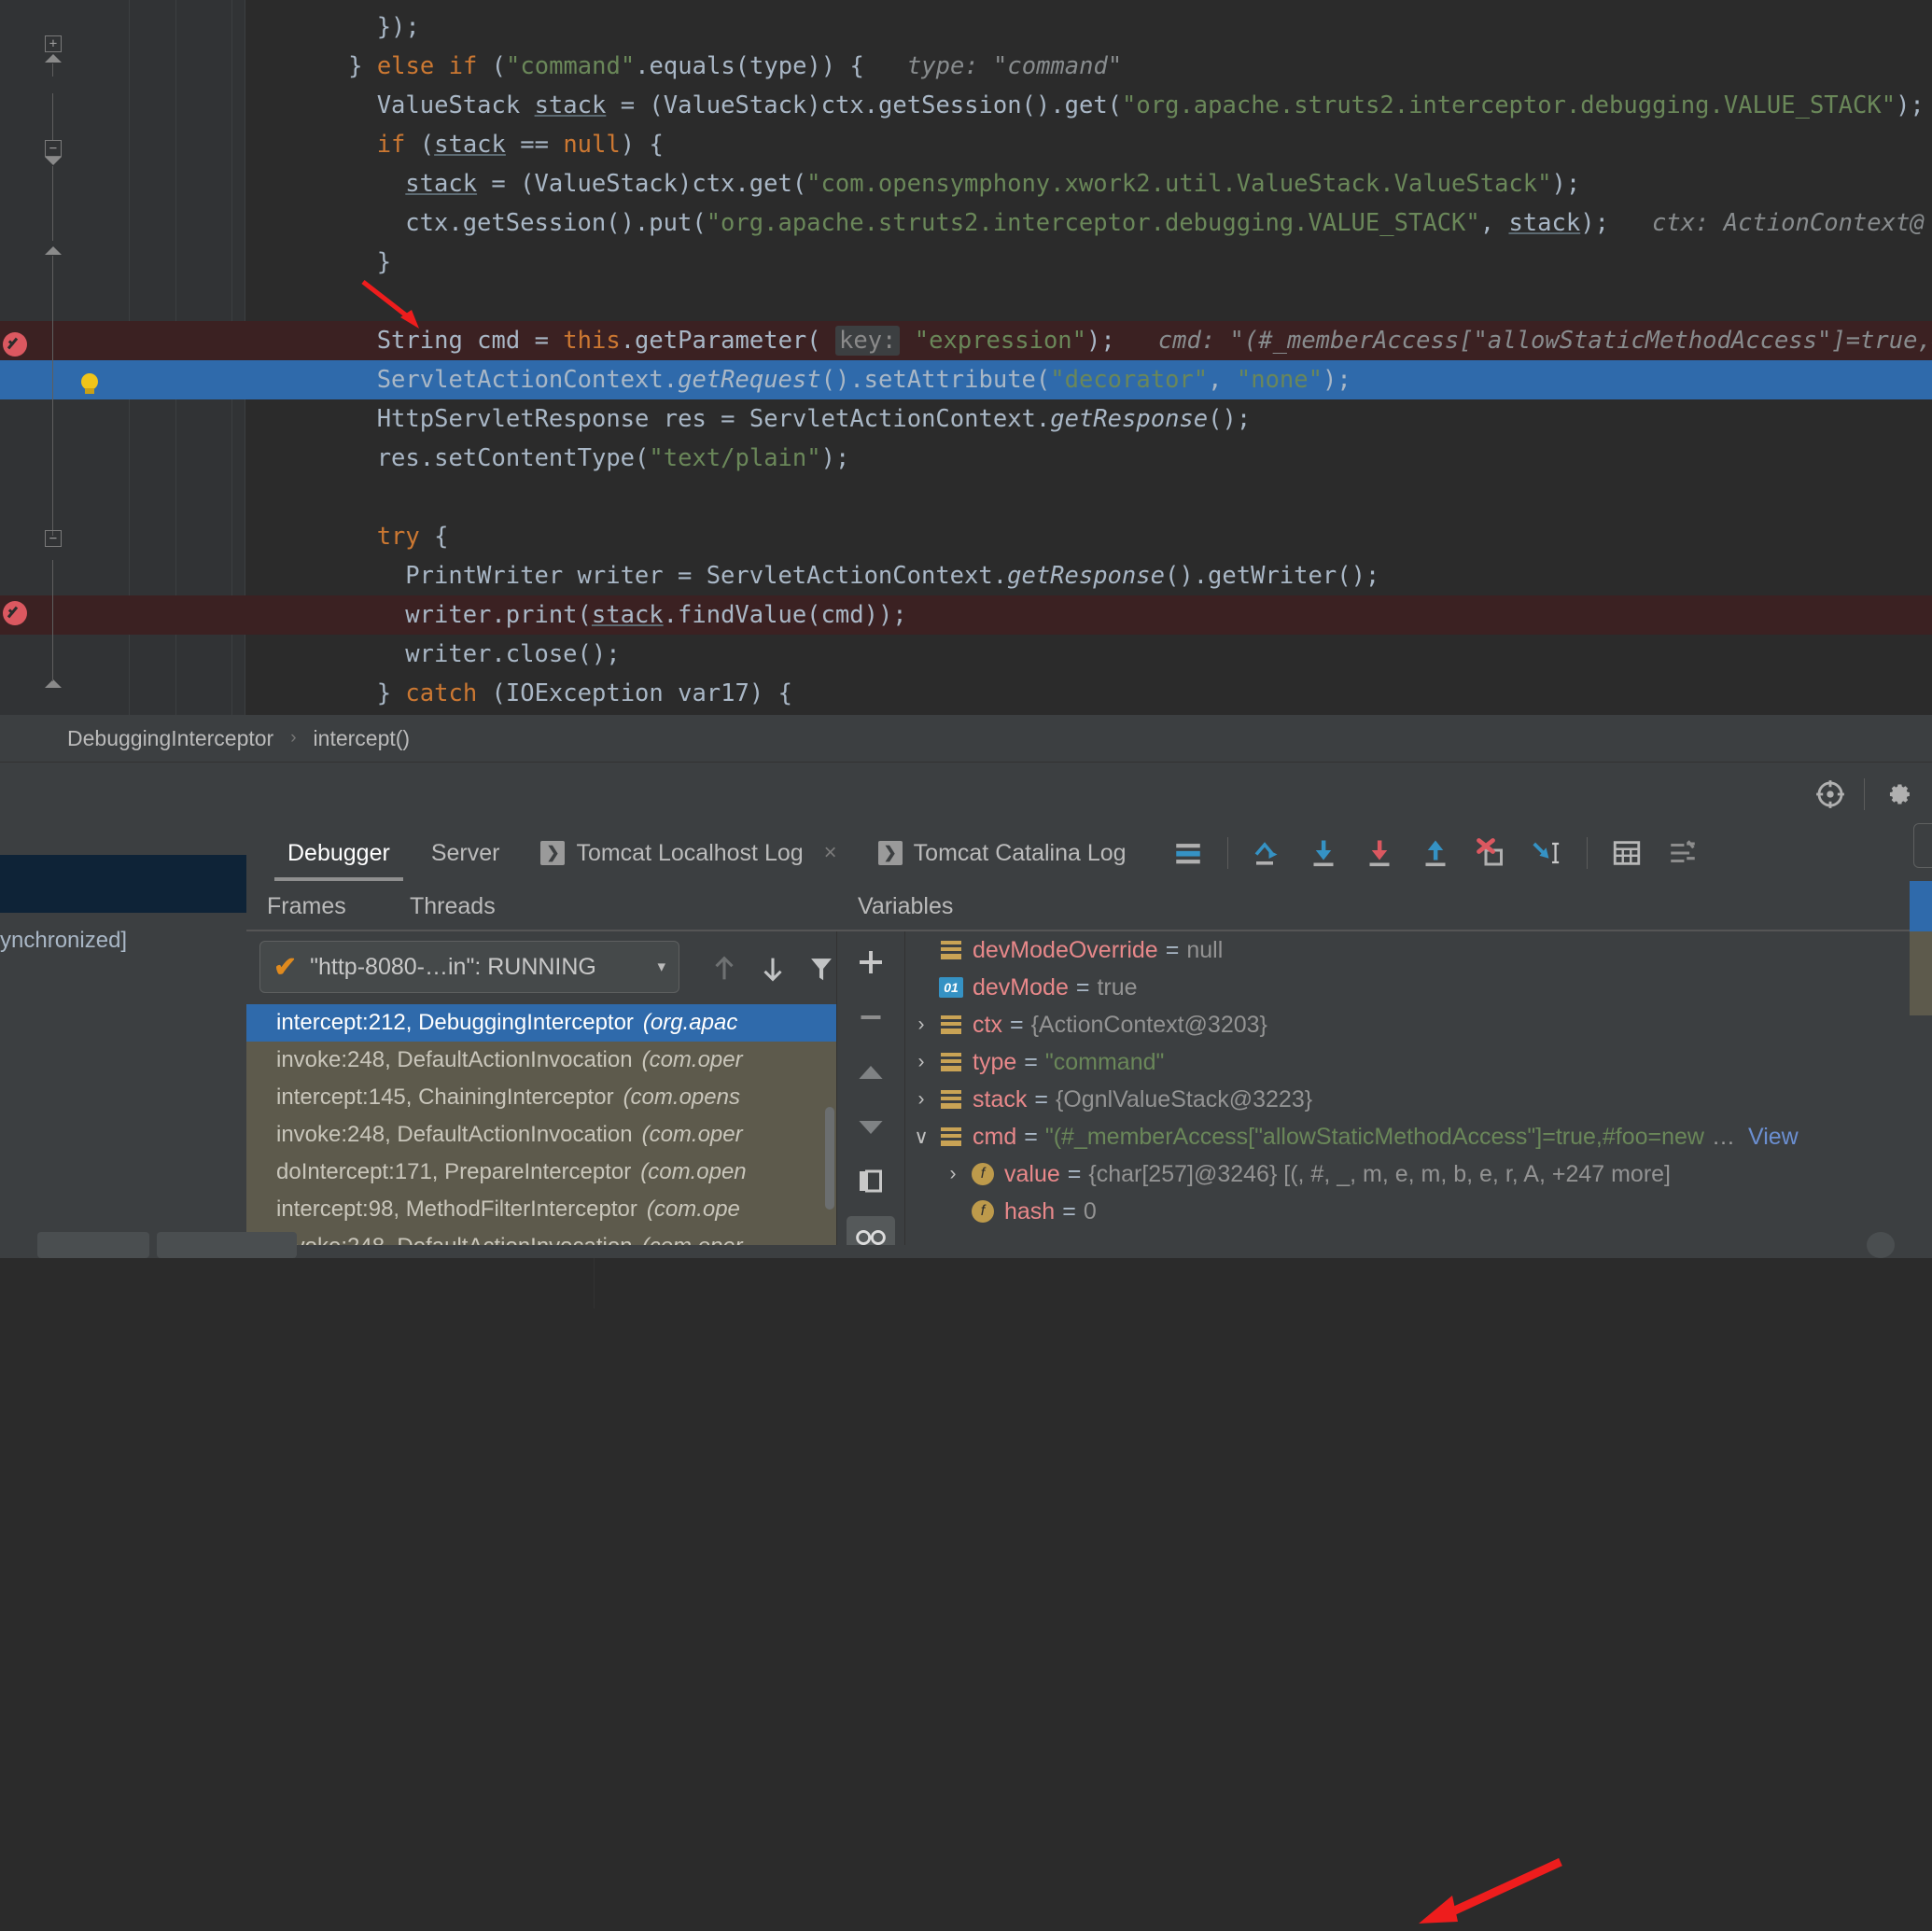  Describe the element at coordinates (1418, 1099) in the screenshot. I see `variable-row: › stack = {OgnlValueStack@3223}` at that location.